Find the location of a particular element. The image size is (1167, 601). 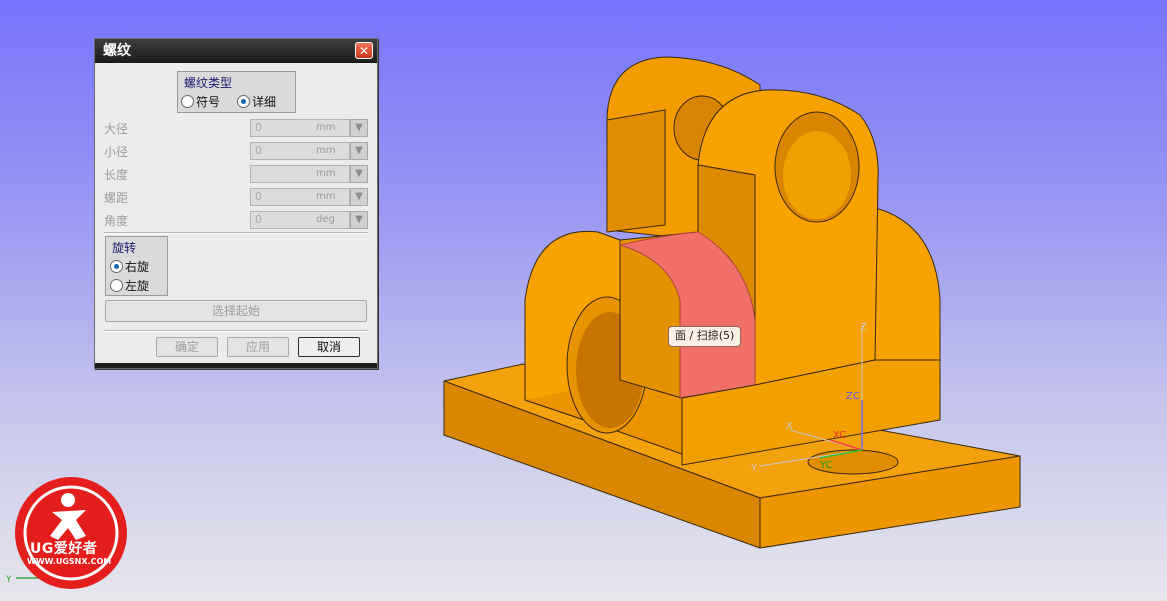

selection-tooltip: 面 / 扫掠(5) is located at coordinates (705, 336).